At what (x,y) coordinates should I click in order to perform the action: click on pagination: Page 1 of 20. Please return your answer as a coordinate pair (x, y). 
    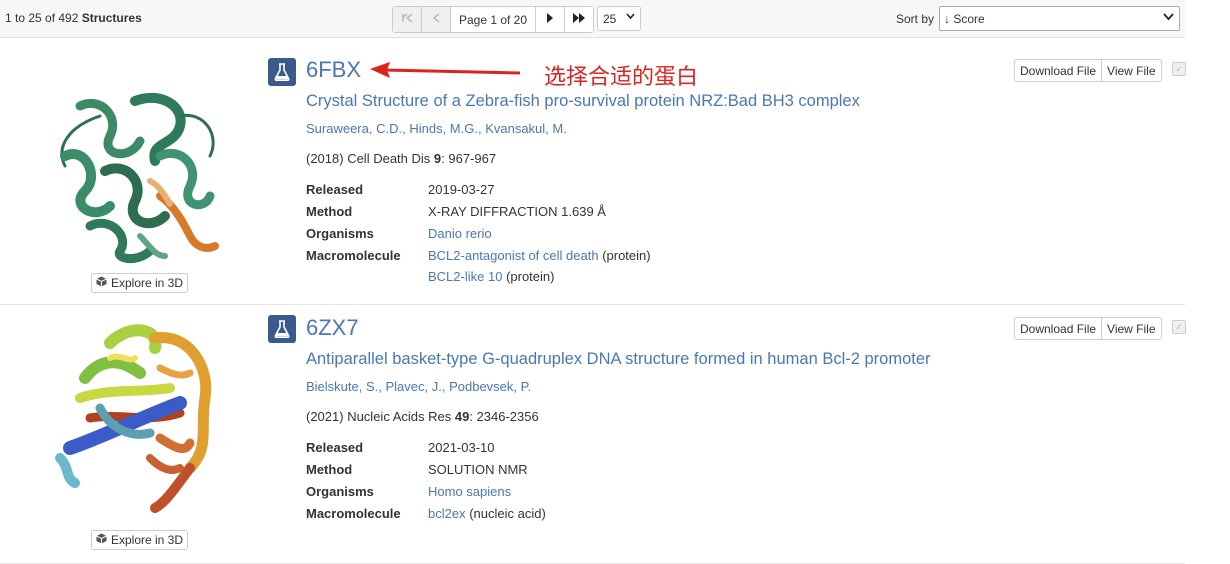
    Looking at the image, I should click on (493, 19).